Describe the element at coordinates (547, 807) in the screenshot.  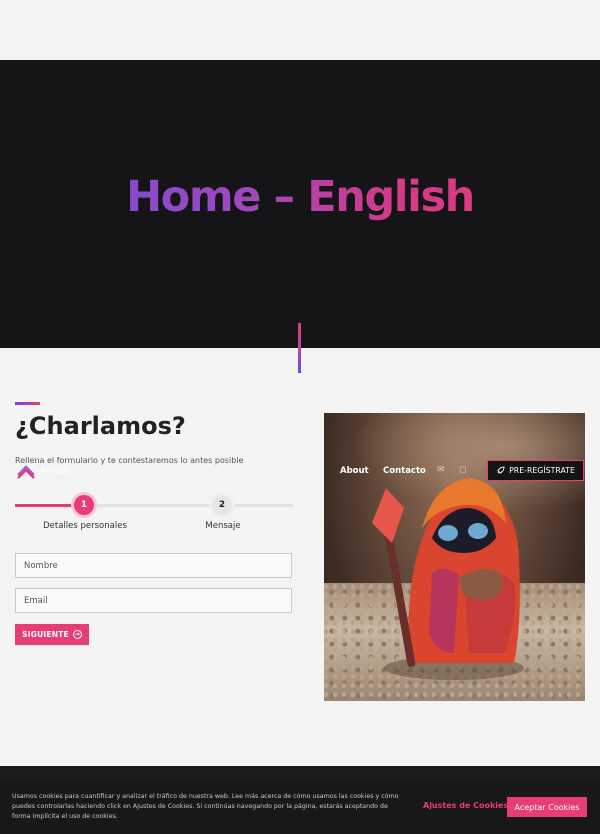
I see `accept-cookies-button: Aceptar Cookies` at that location.